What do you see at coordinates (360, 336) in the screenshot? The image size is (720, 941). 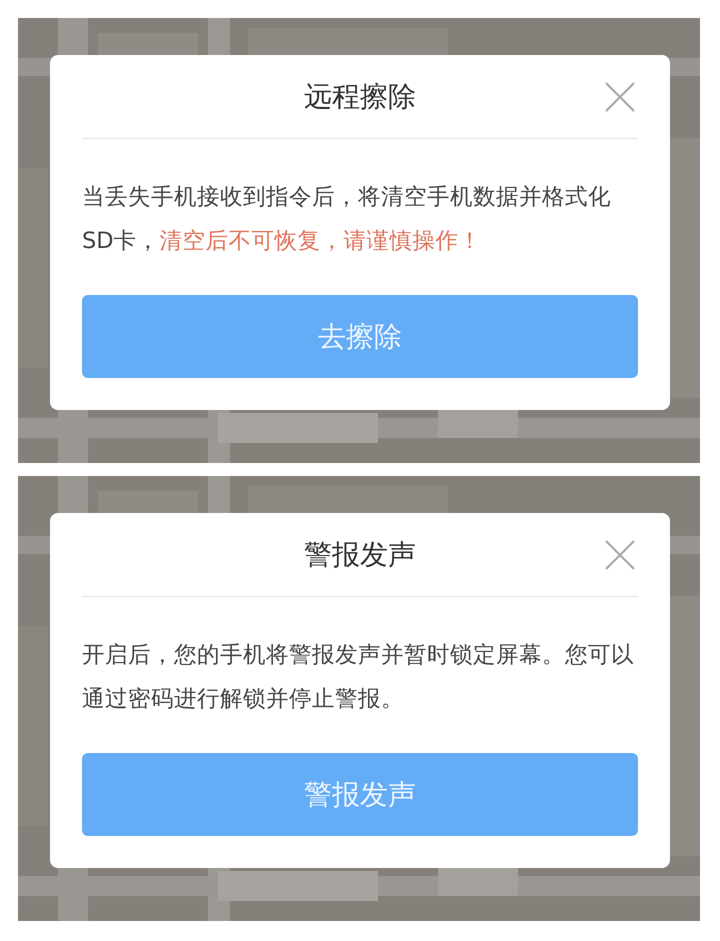 I see `action-button: 去擦除` at bounding box center [360, 336].